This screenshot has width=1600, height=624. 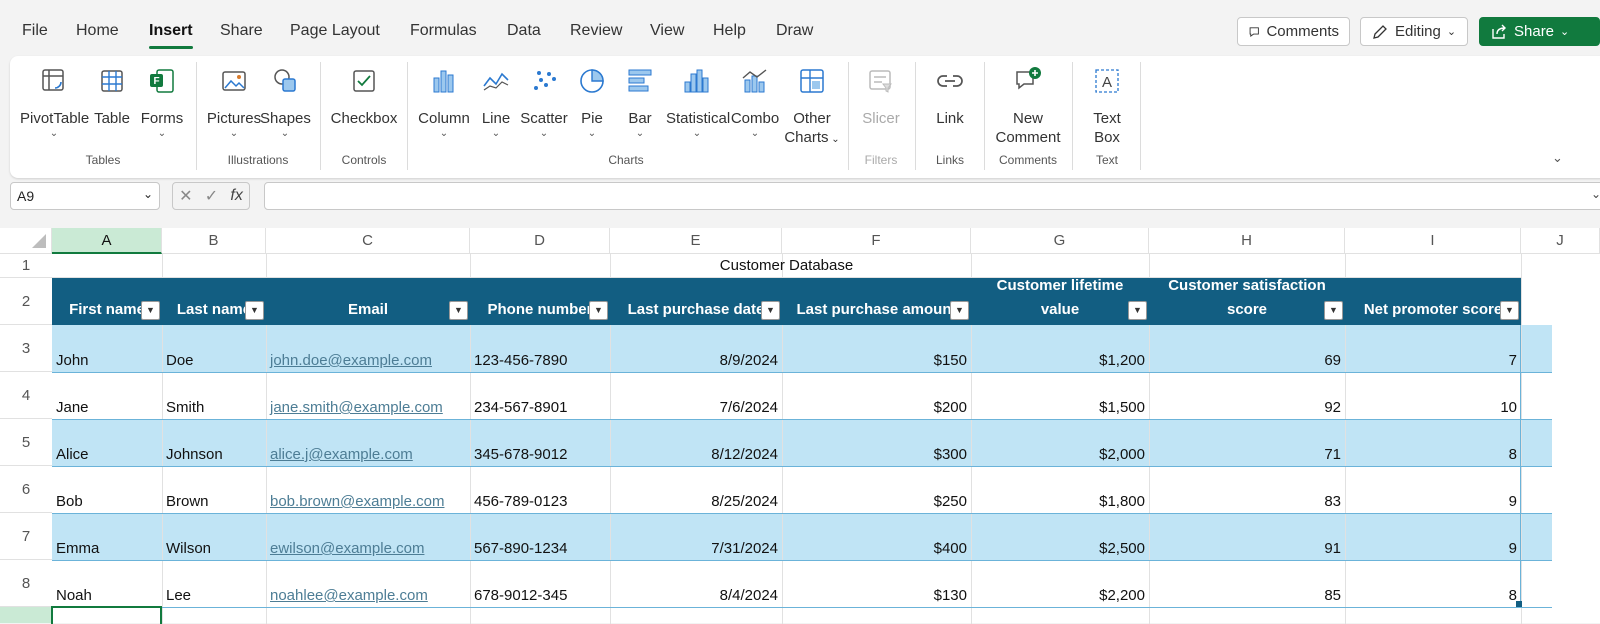 I want to click on column-header-j: J, so click(x=1560, y=241).